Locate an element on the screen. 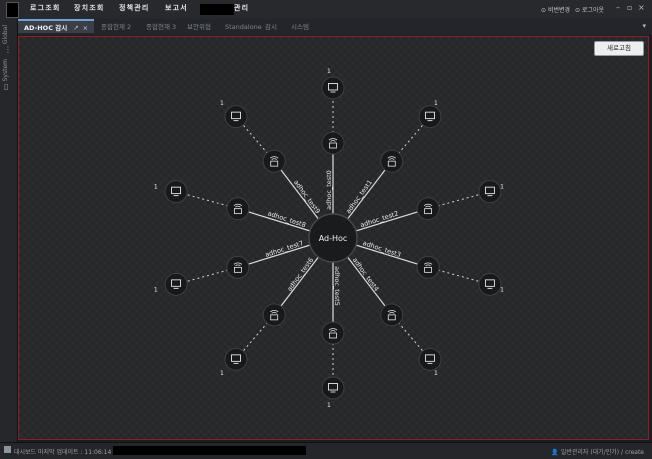 The height and width of the screenshot is (459, 652). redacted-block is located at coordinates (209, 450).